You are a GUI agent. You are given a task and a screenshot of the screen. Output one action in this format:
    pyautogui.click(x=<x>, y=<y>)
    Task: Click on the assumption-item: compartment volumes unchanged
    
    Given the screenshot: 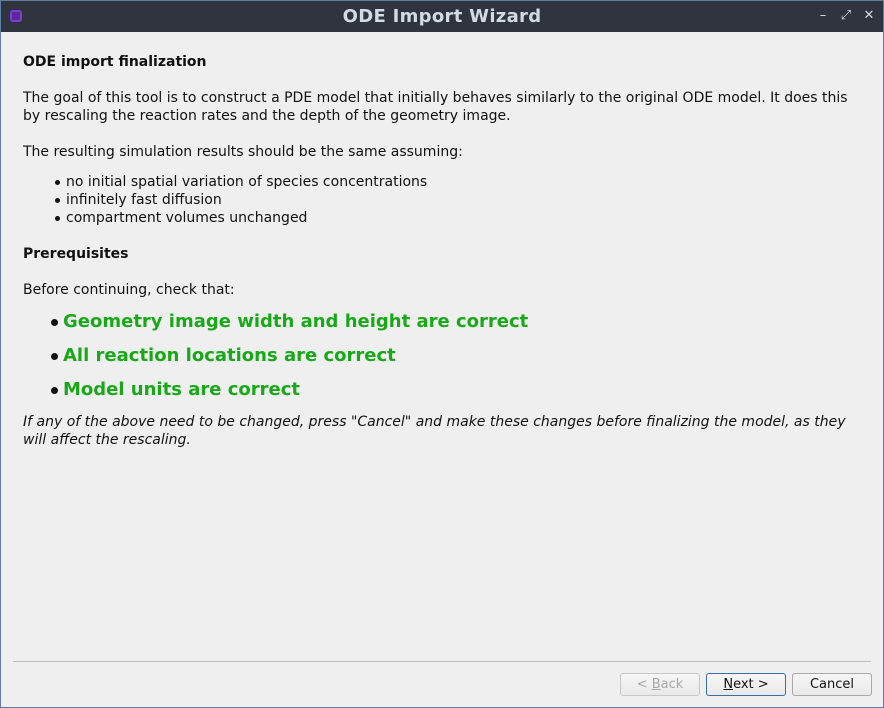 What is the action you would take?
    pyautogui.click(x=240, y=218)
    